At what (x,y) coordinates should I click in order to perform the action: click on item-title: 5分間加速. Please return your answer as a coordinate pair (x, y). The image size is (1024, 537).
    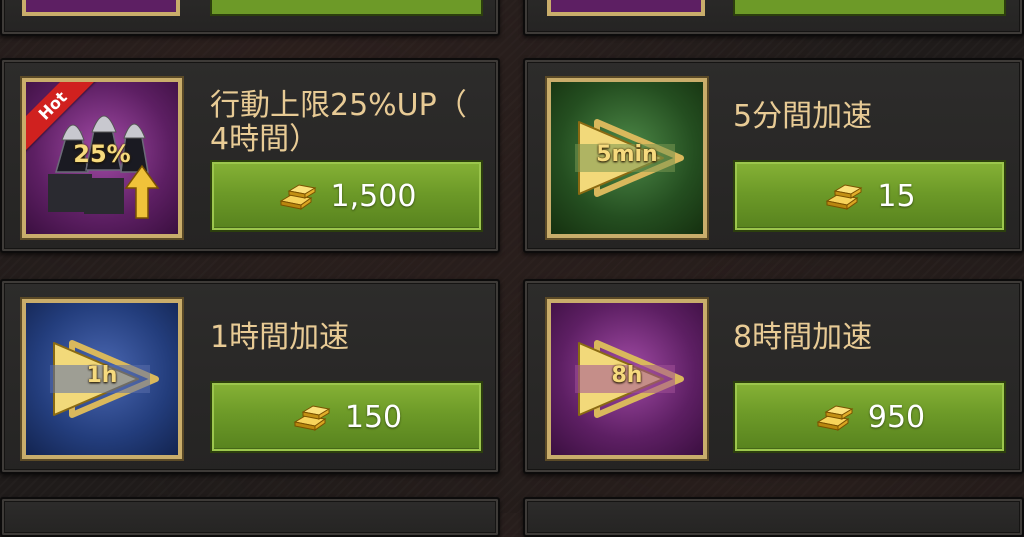
    Looking at the image, I should click on (803, 116).